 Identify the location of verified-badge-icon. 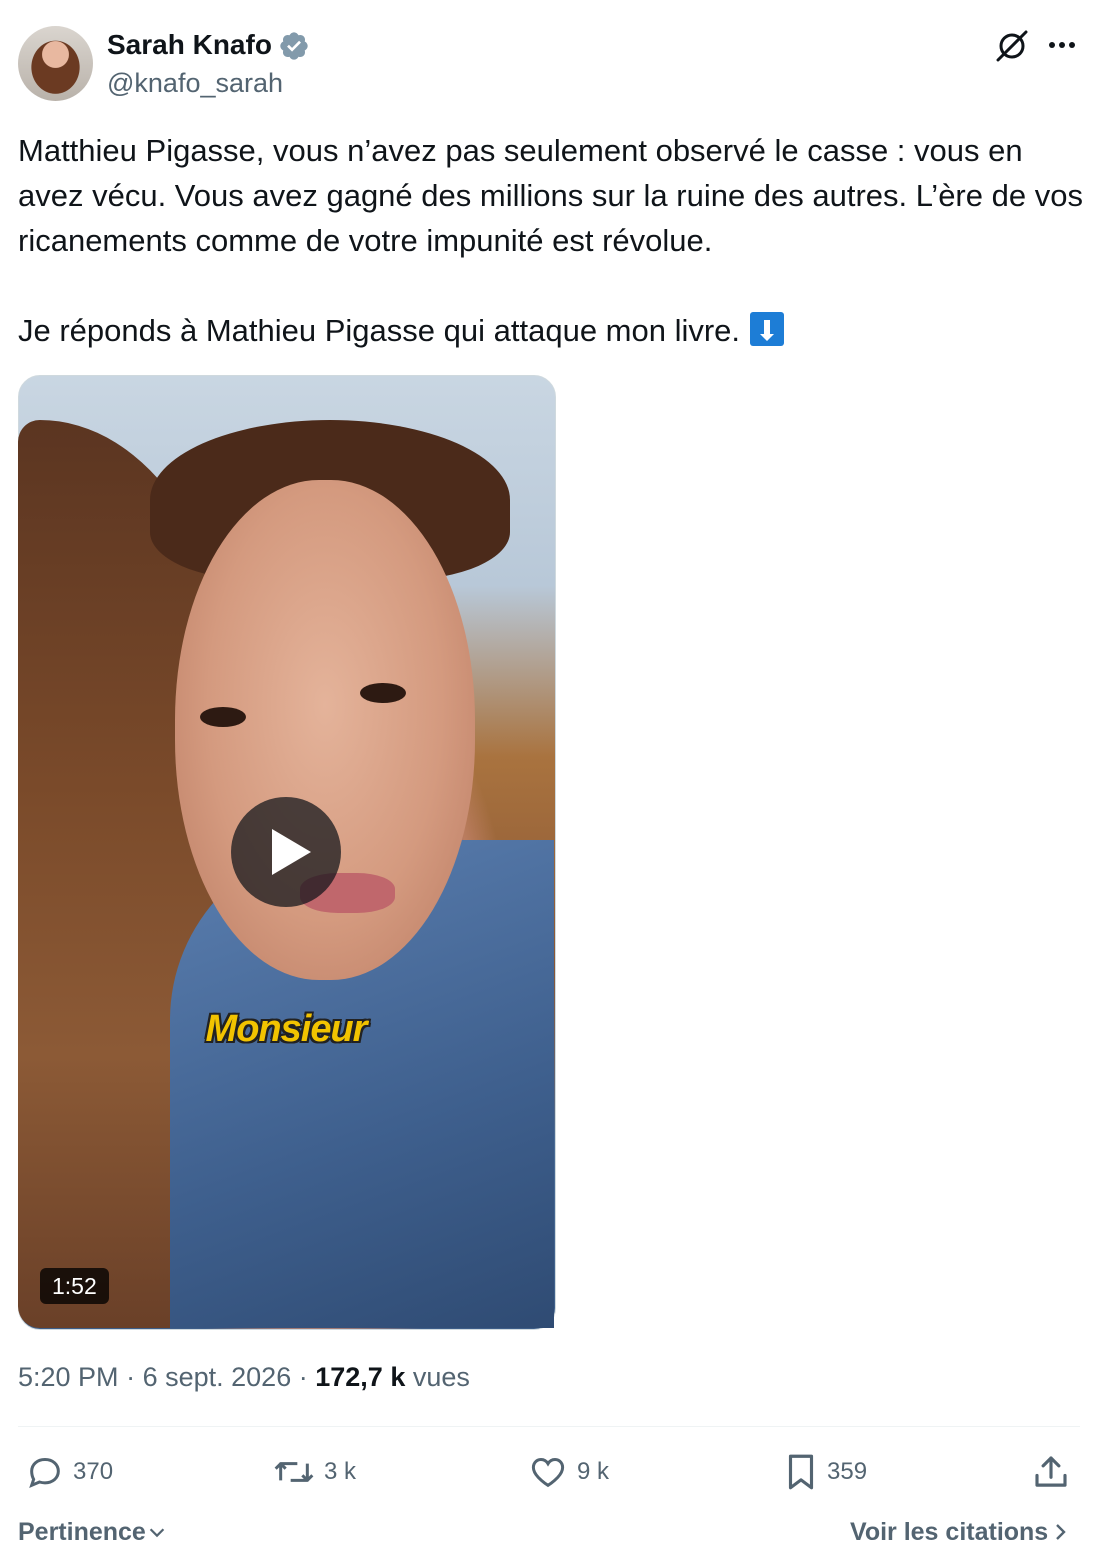
(294, 46).